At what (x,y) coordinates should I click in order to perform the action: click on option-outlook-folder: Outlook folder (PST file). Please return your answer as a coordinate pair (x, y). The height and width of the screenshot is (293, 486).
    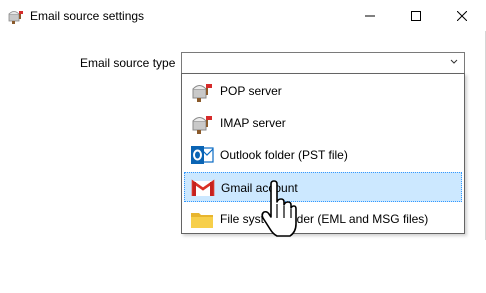
    Looking at the image, I should click on (323, 155).